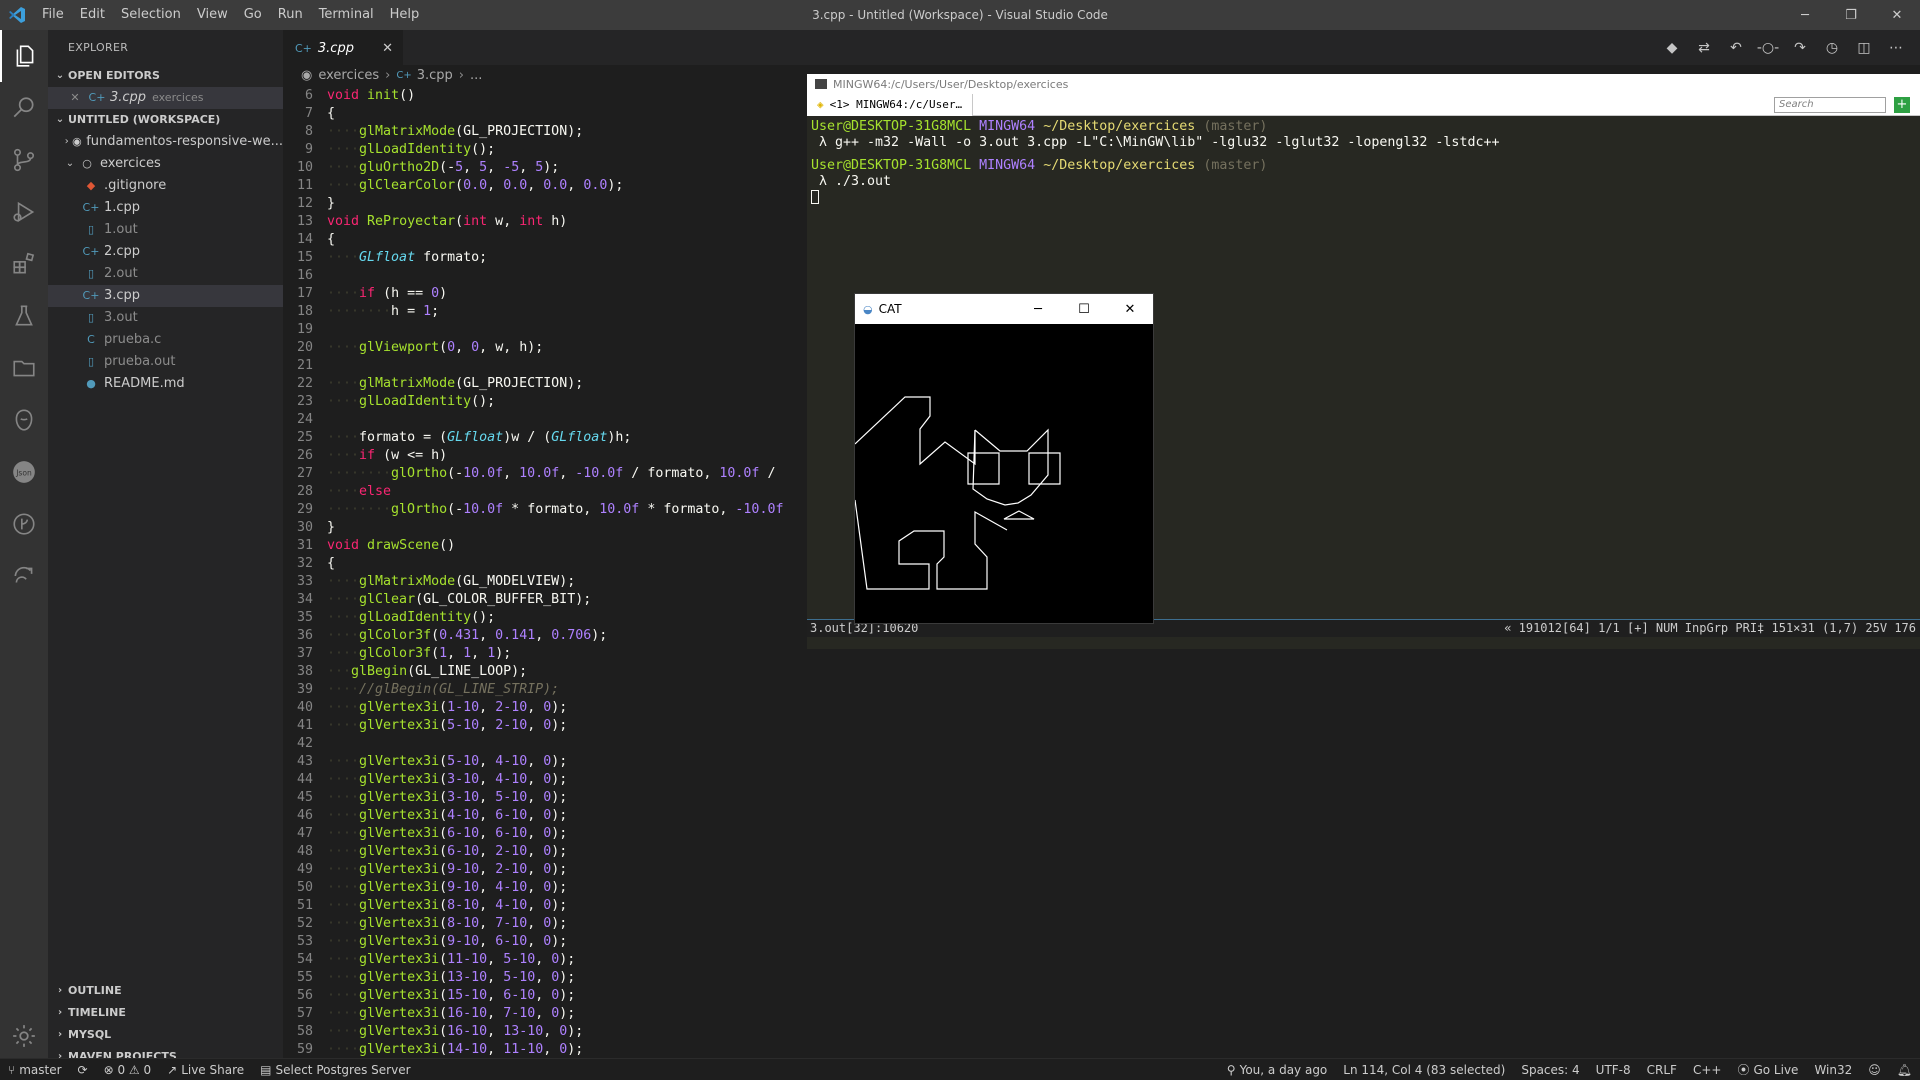  Describe the element at coordinates (1424, 1069) in the screenshot. I see `cursor-position: Ln 114, Col 4 (83 selected)` at that location.